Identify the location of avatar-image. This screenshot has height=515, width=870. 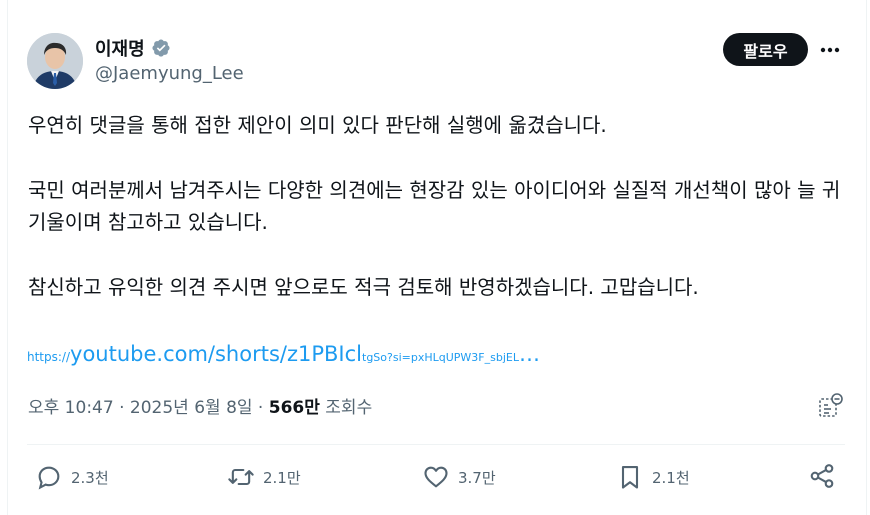
(55, 61).